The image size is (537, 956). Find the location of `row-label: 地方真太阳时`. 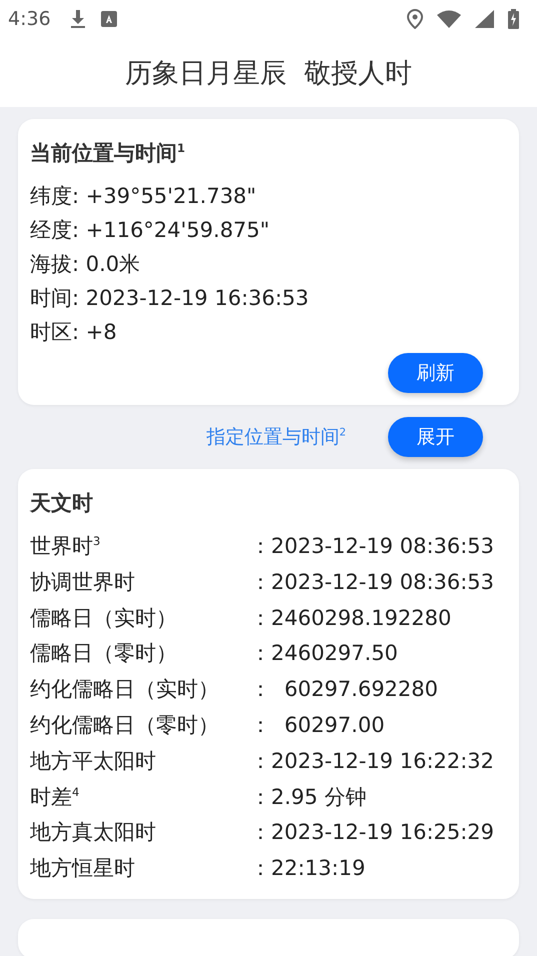

row-label: 地方真太阳时 is located at coordinates (93, 832).